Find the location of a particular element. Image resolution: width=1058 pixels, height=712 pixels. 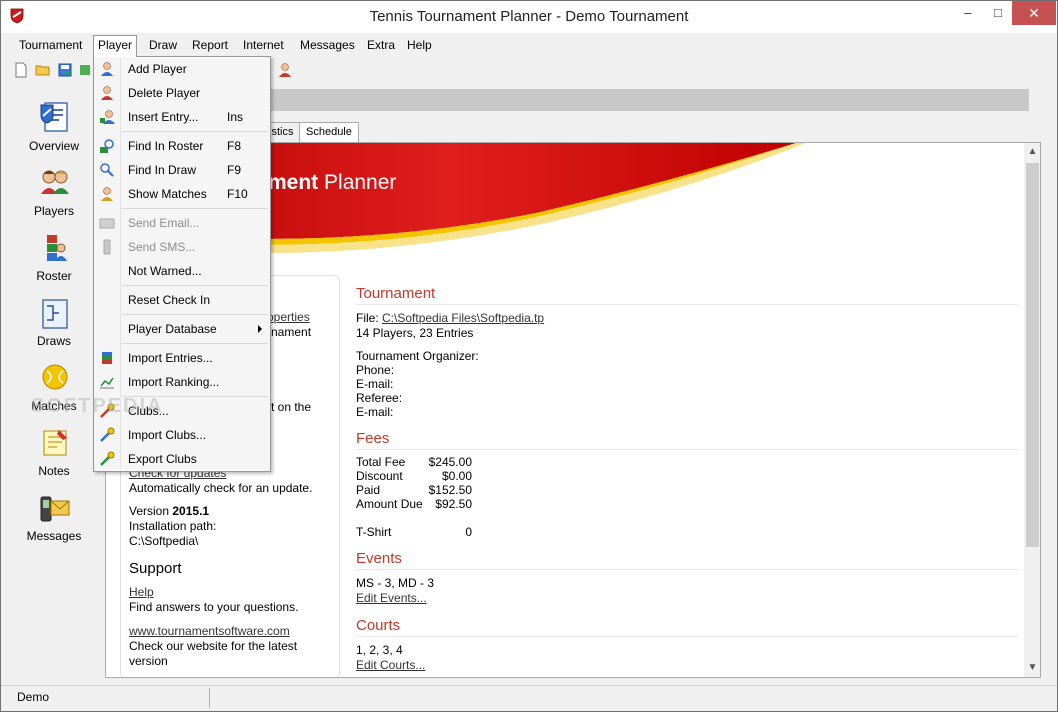

menu-item-insert-entry: Insert Entry... Ins is located at coordinates (182, 117).